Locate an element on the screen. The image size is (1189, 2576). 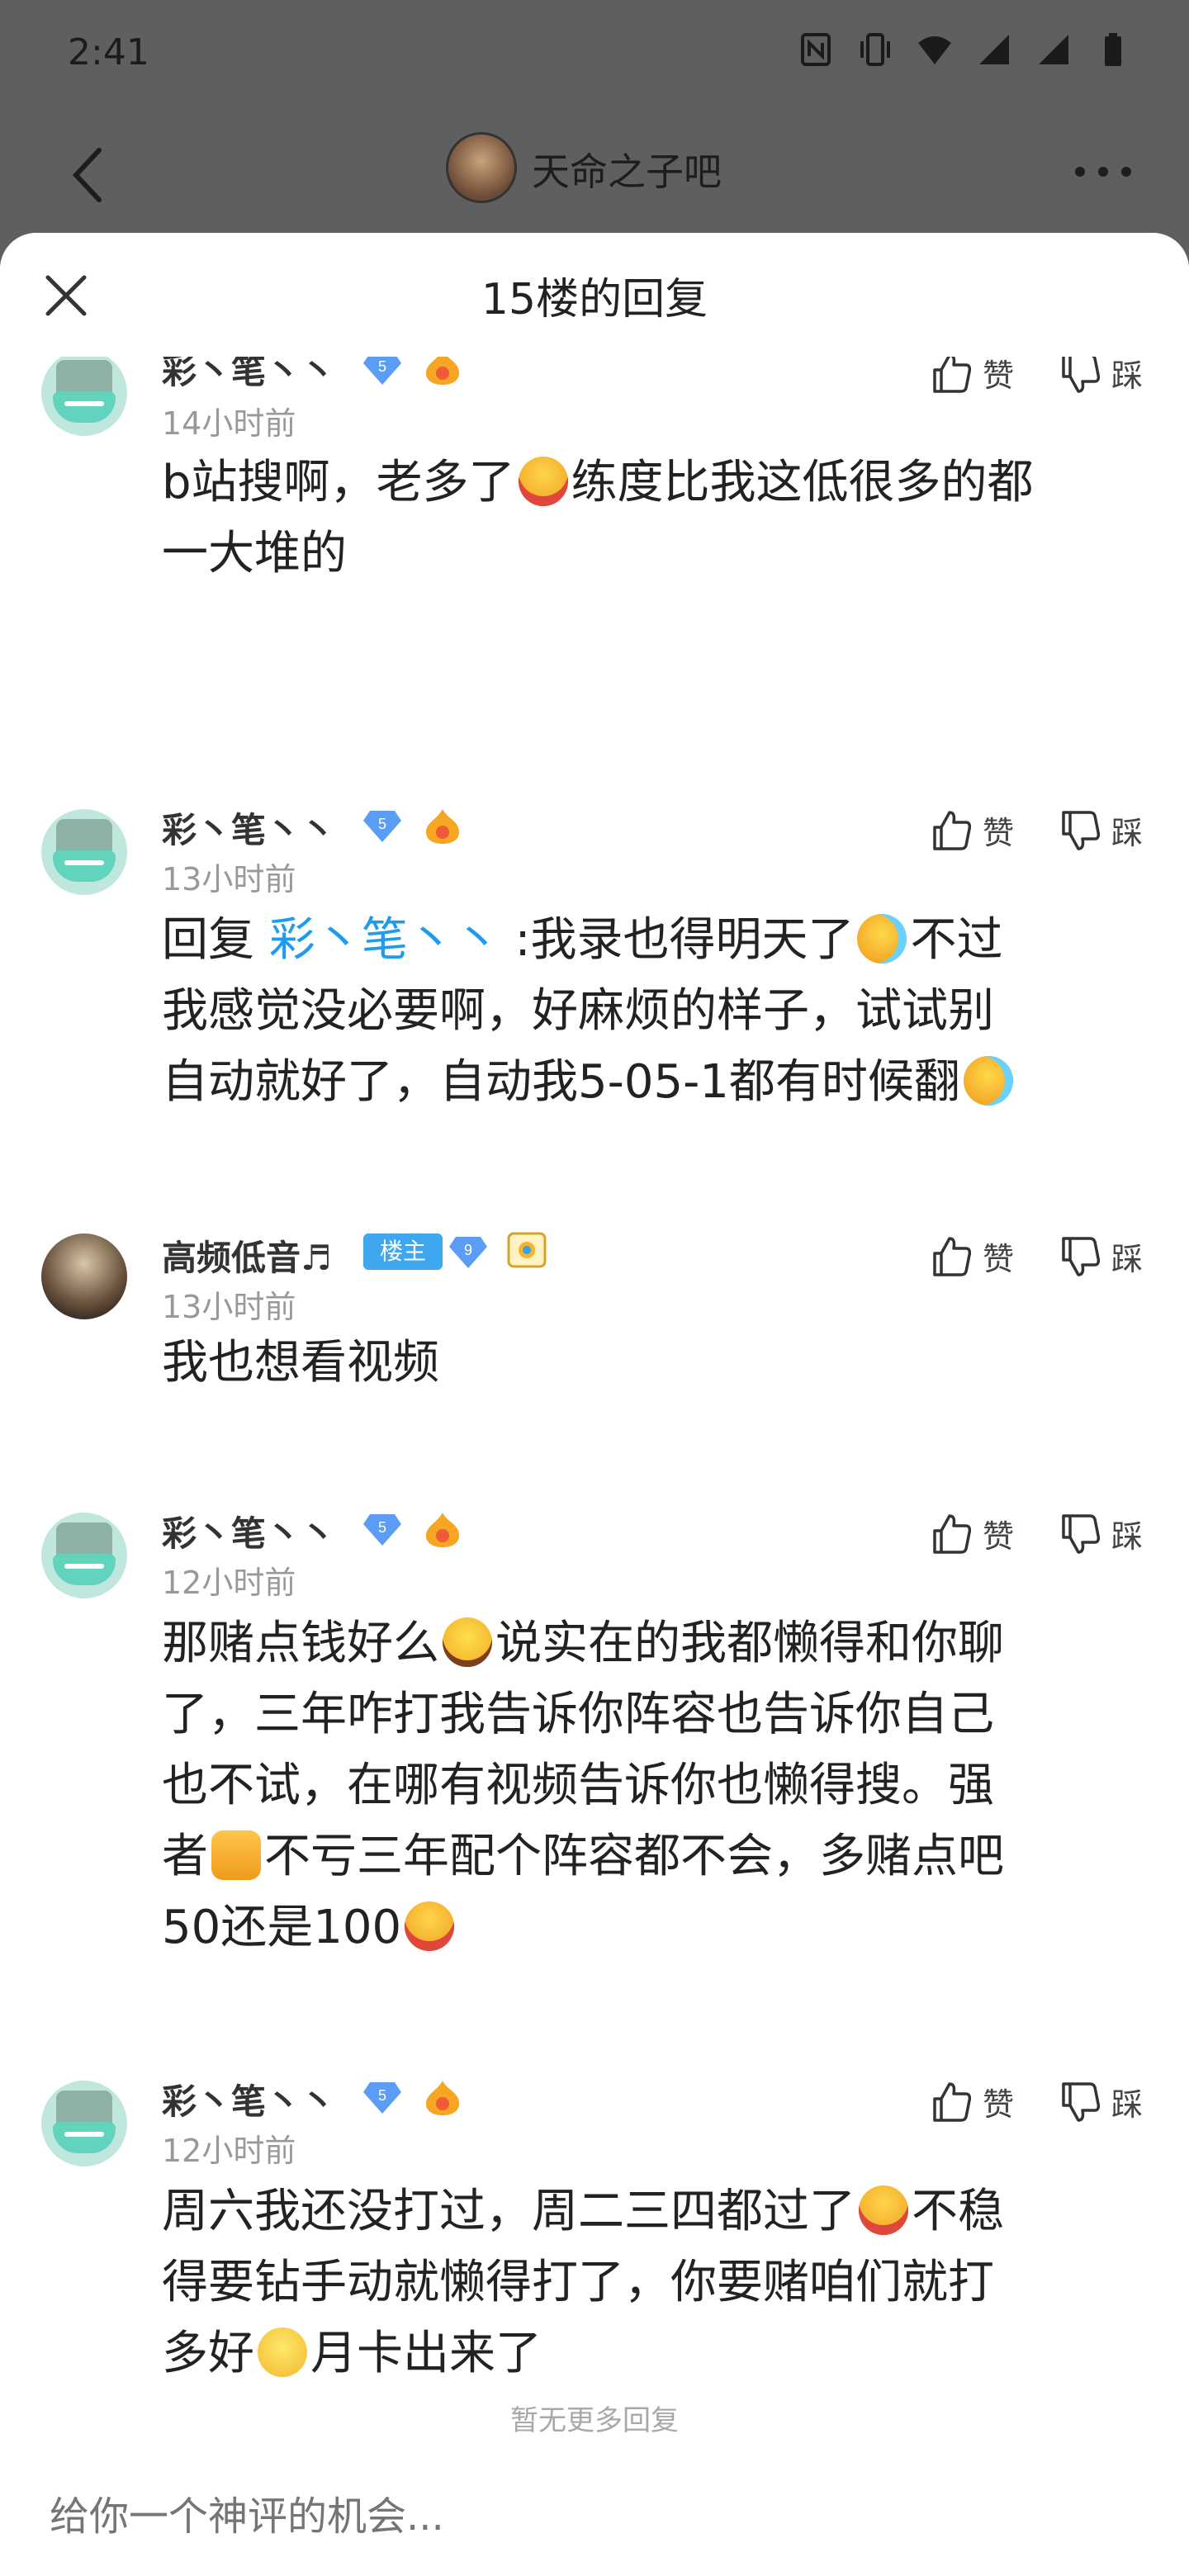
sun-badge-icon is located at coordinates (527, 1250).